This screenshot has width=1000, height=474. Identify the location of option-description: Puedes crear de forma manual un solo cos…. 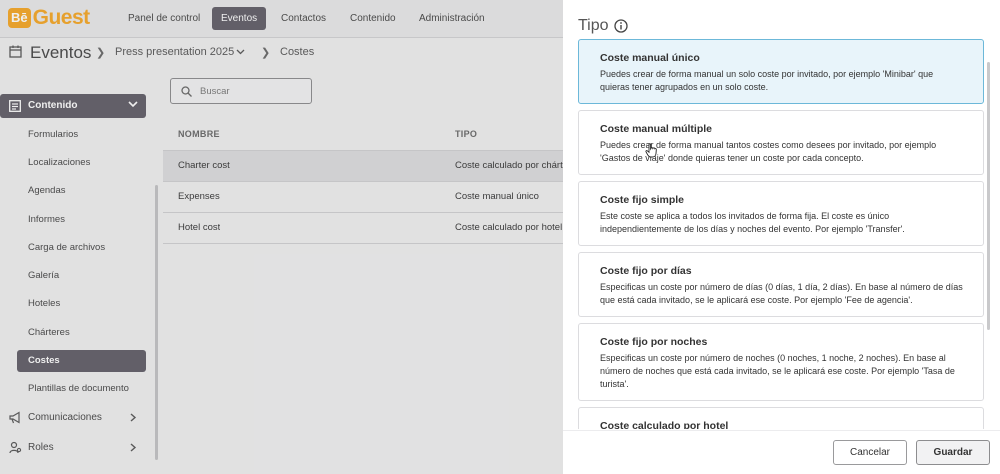
(767, 80).